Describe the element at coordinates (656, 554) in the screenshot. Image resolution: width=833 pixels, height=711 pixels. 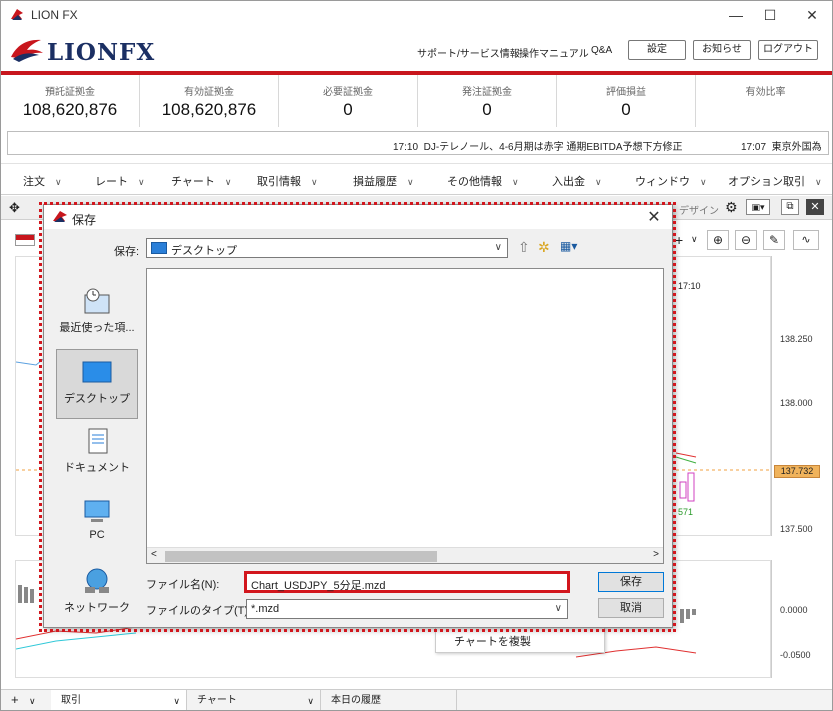
I see `scroll-right-icon: >` at that location.